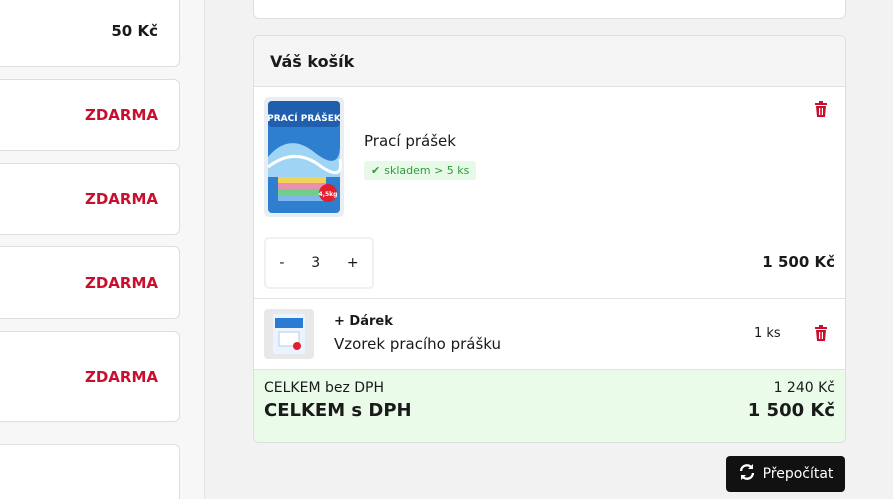  I want to click on recalculate-button: Přepočítat, so click(785, 474).